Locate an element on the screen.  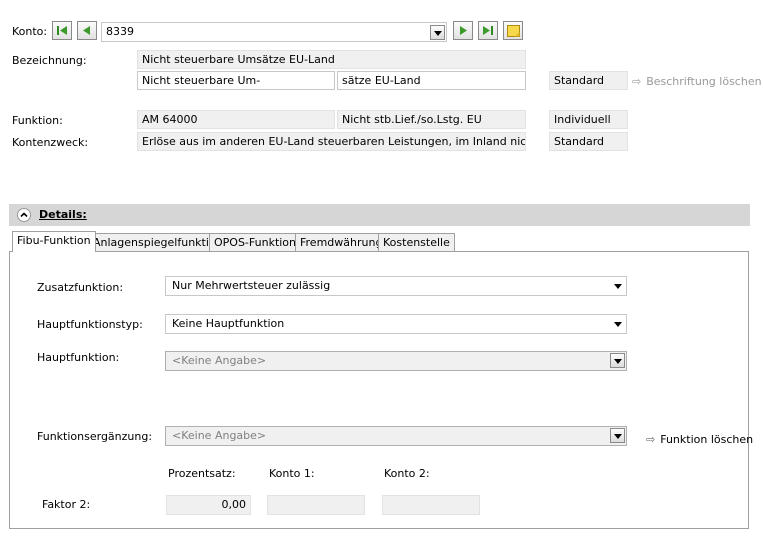
funktion-loeschen-link: ⇨ Funktion löschen is located at coordinates (699, 439).